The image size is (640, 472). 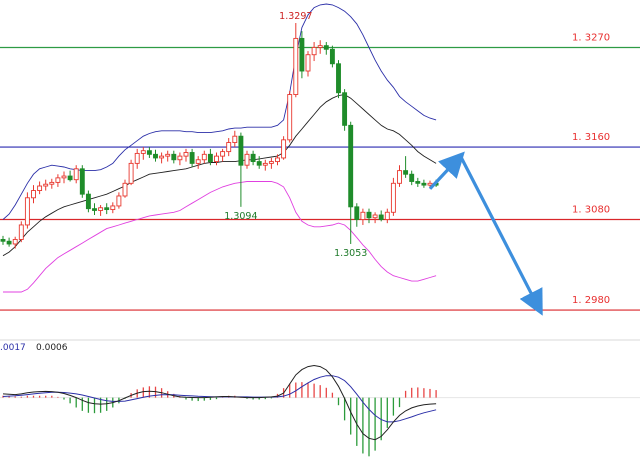 I want to click on annotation-2: 1.3053, so click(x=350, y=253).